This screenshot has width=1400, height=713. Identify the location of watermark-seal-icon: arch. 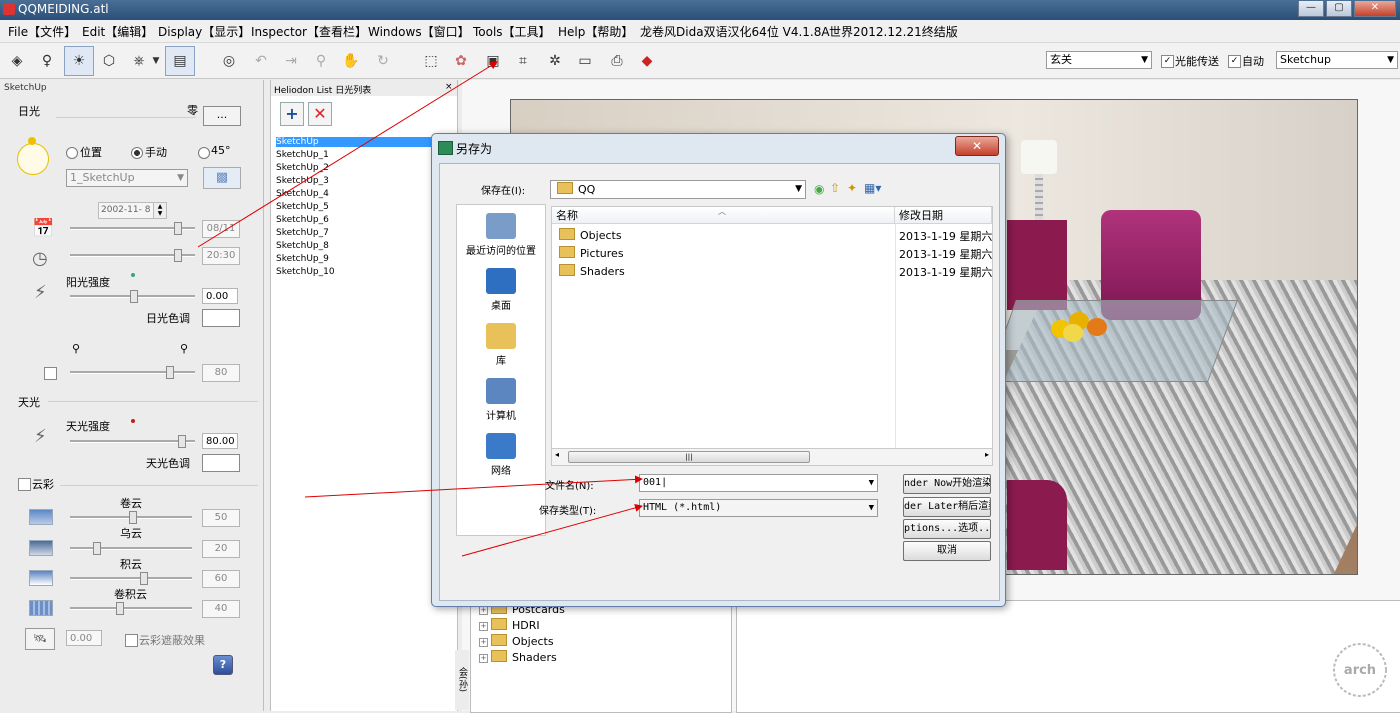
(1360, 670).